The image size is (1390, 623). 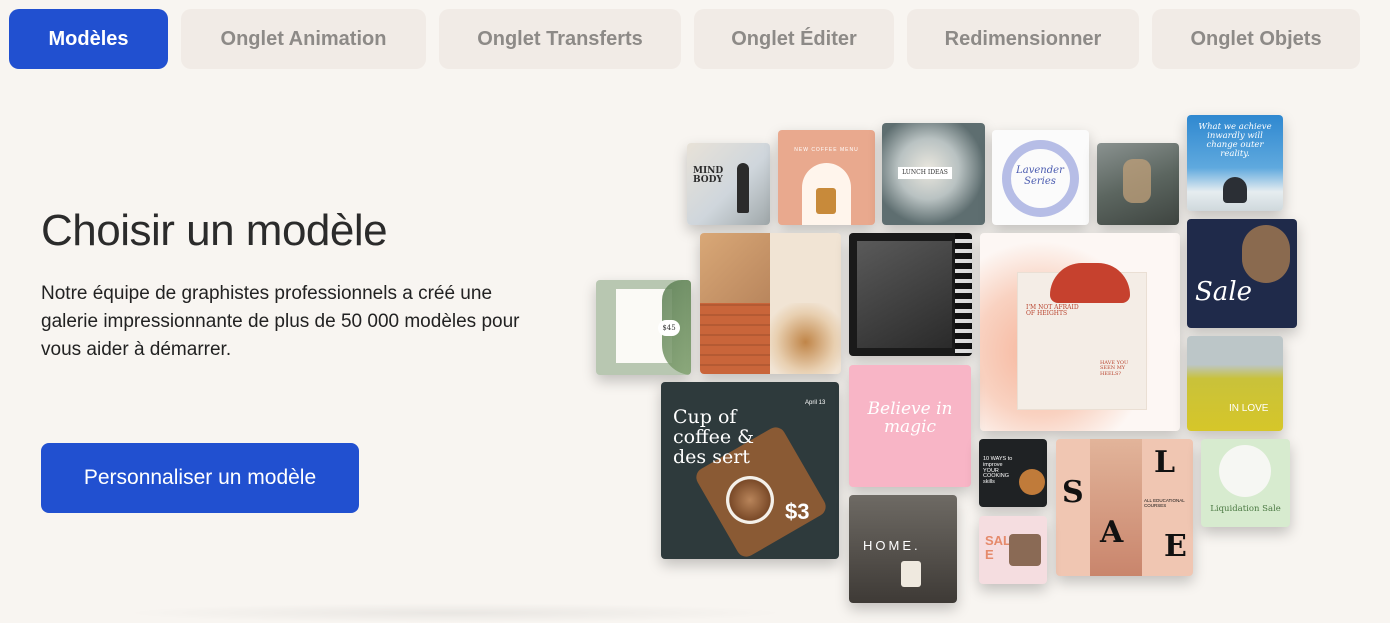 I want to click on hiker-photo, so click(x=1137, y=181).